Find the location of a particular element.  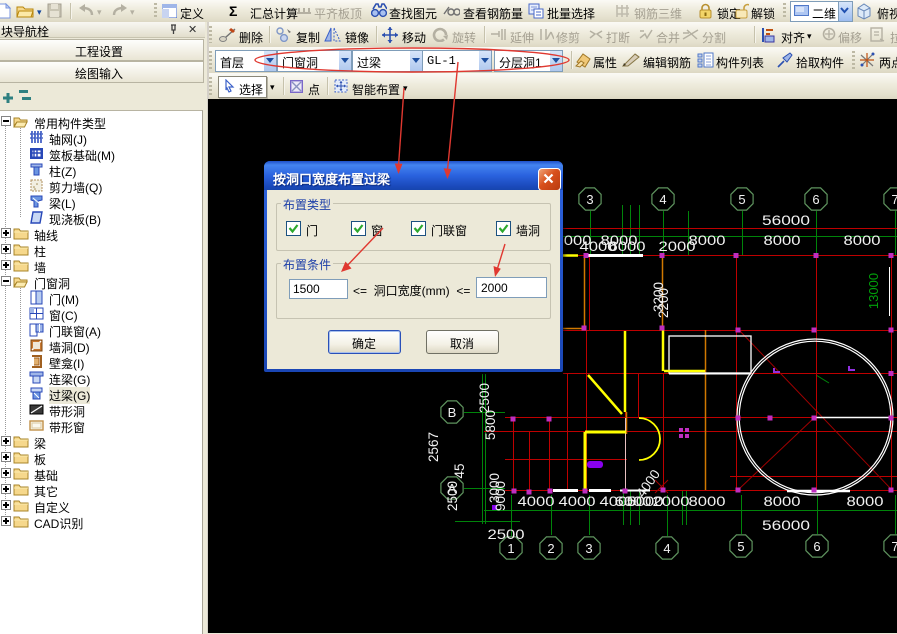

svg-text: 45 is located at coordinates (459, 470).